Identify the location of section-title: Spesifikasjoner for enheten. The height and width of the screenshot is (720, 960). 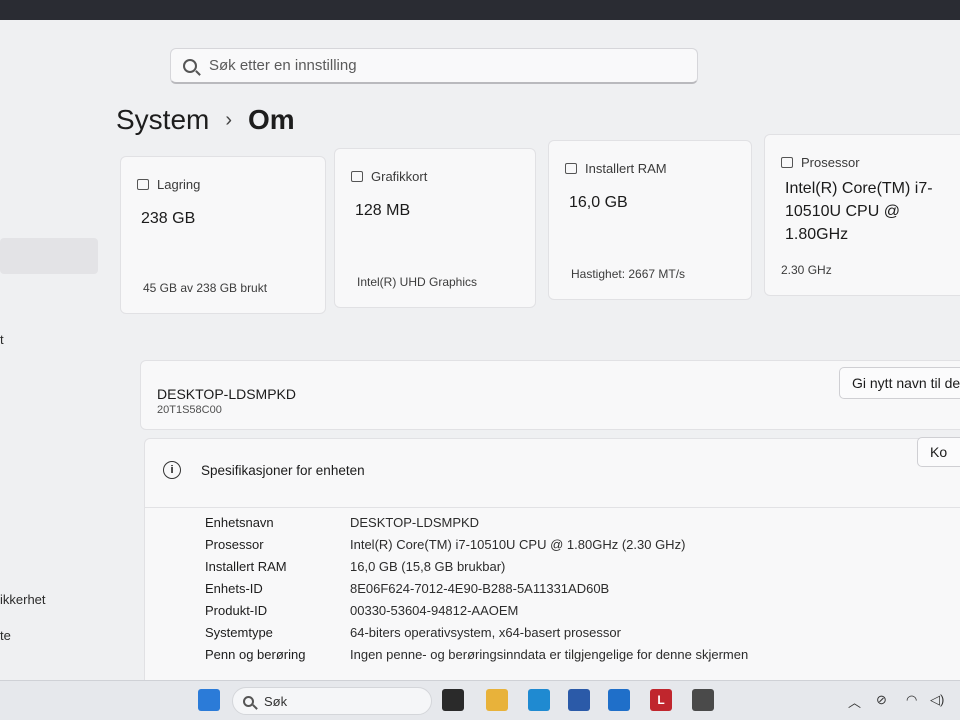
(283, 470).